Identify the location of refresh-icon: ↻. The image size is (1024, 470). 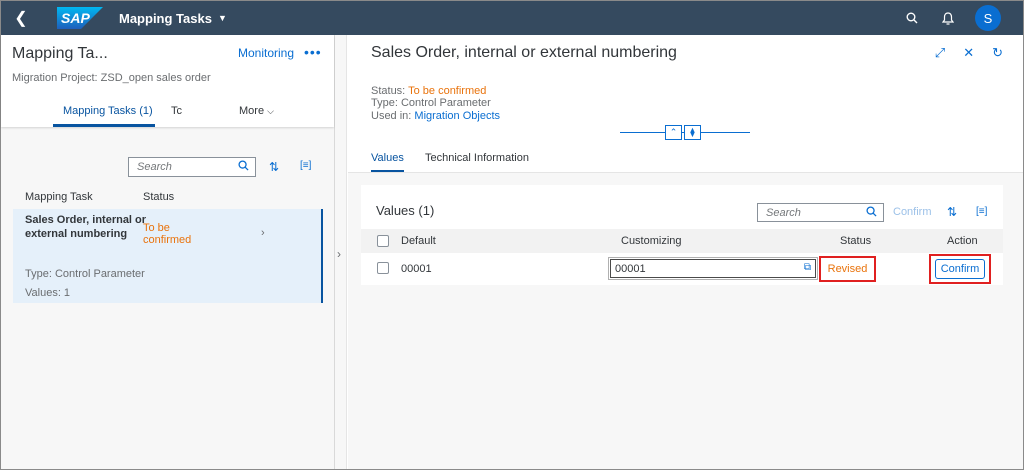
(997, 53).